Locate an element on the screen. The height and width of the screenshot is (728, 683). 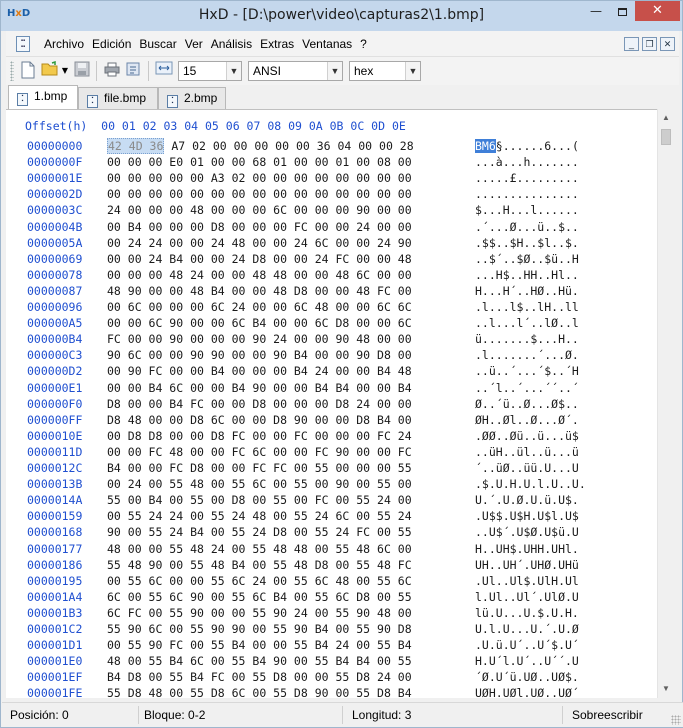
menu-help: ? is located at coordinates (363, 44).